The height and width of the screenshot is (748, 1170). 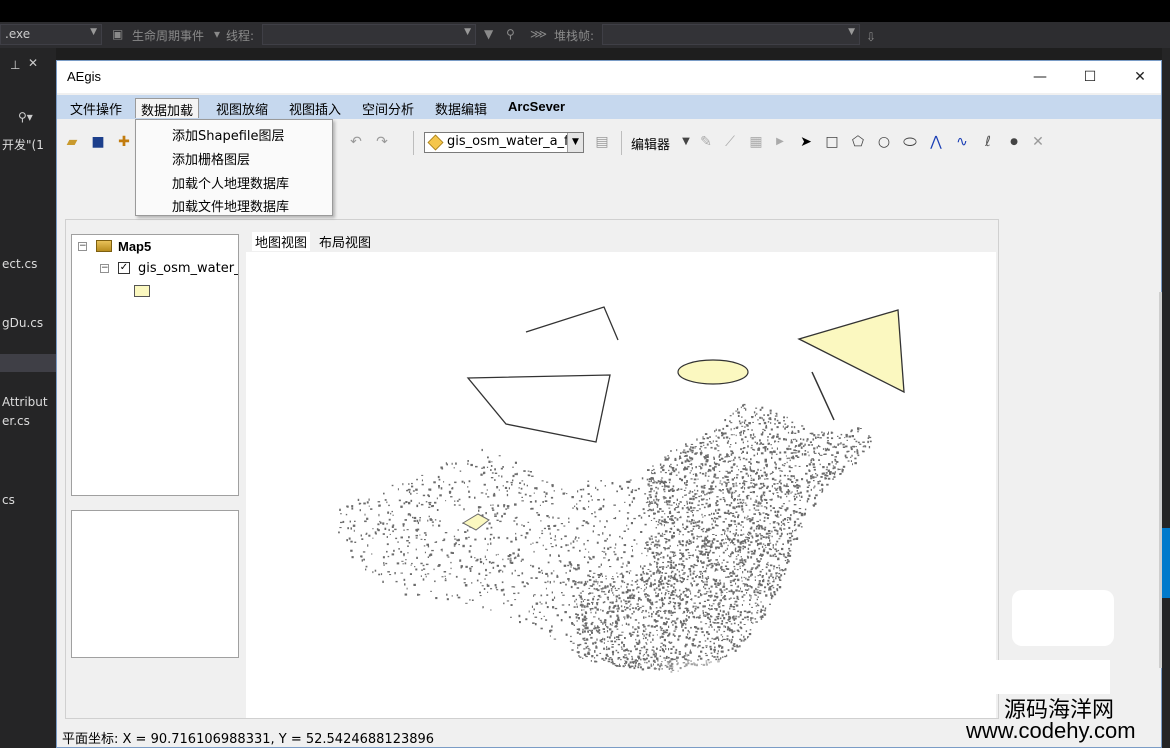 I want to click on redo-icon: ↷, so click(x=382, y=142).